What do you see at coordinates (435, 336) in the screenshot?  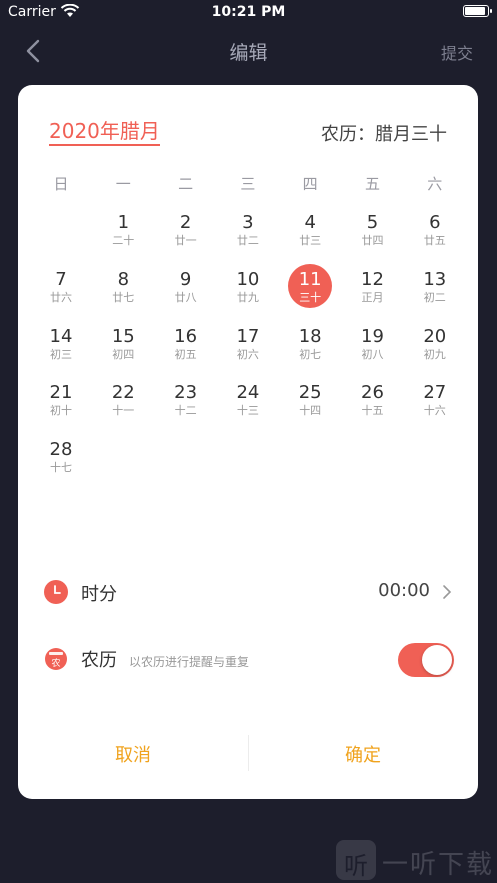 I see `day-number: 20` at bounding box center [435, 336].